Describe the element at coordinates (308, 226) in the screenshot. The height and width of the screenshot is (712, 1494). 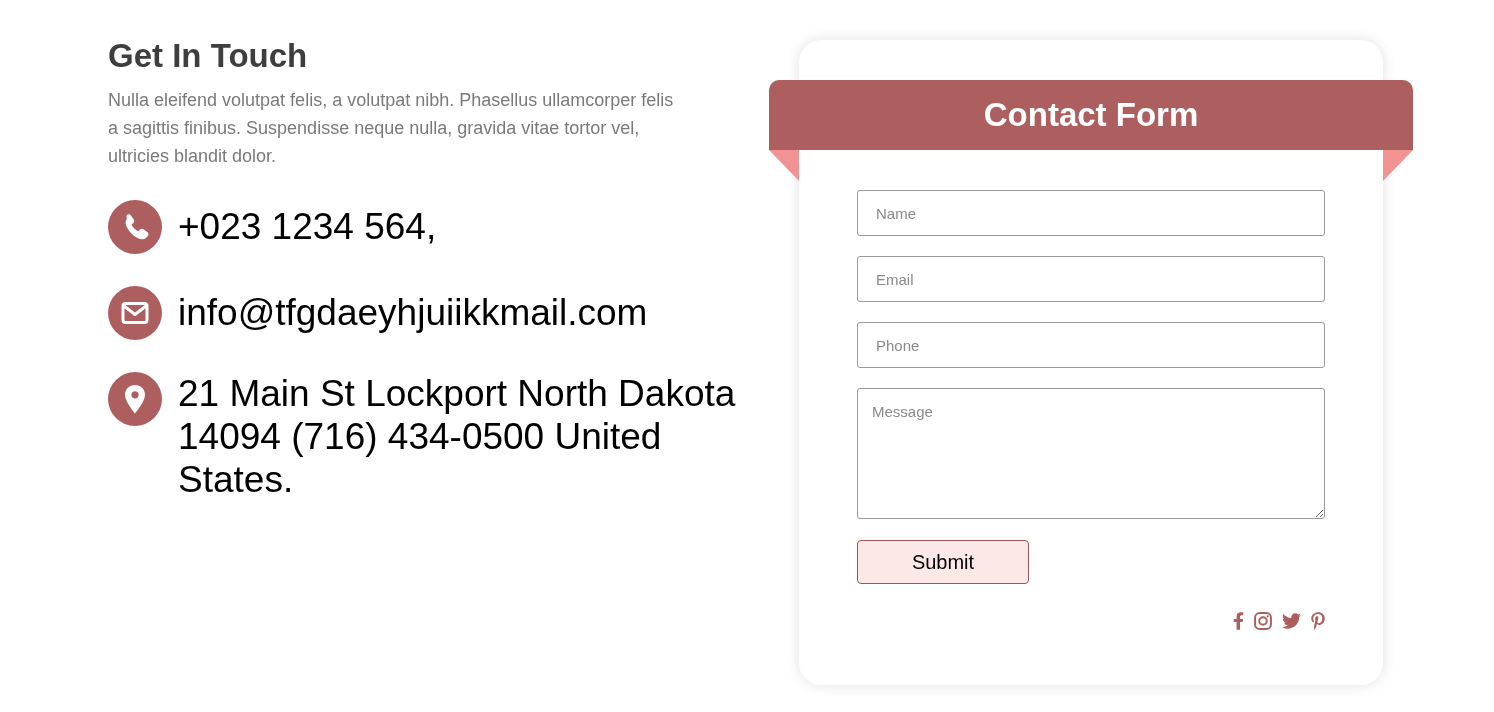
I see `phone-number: +023 1234 564,` at that location.